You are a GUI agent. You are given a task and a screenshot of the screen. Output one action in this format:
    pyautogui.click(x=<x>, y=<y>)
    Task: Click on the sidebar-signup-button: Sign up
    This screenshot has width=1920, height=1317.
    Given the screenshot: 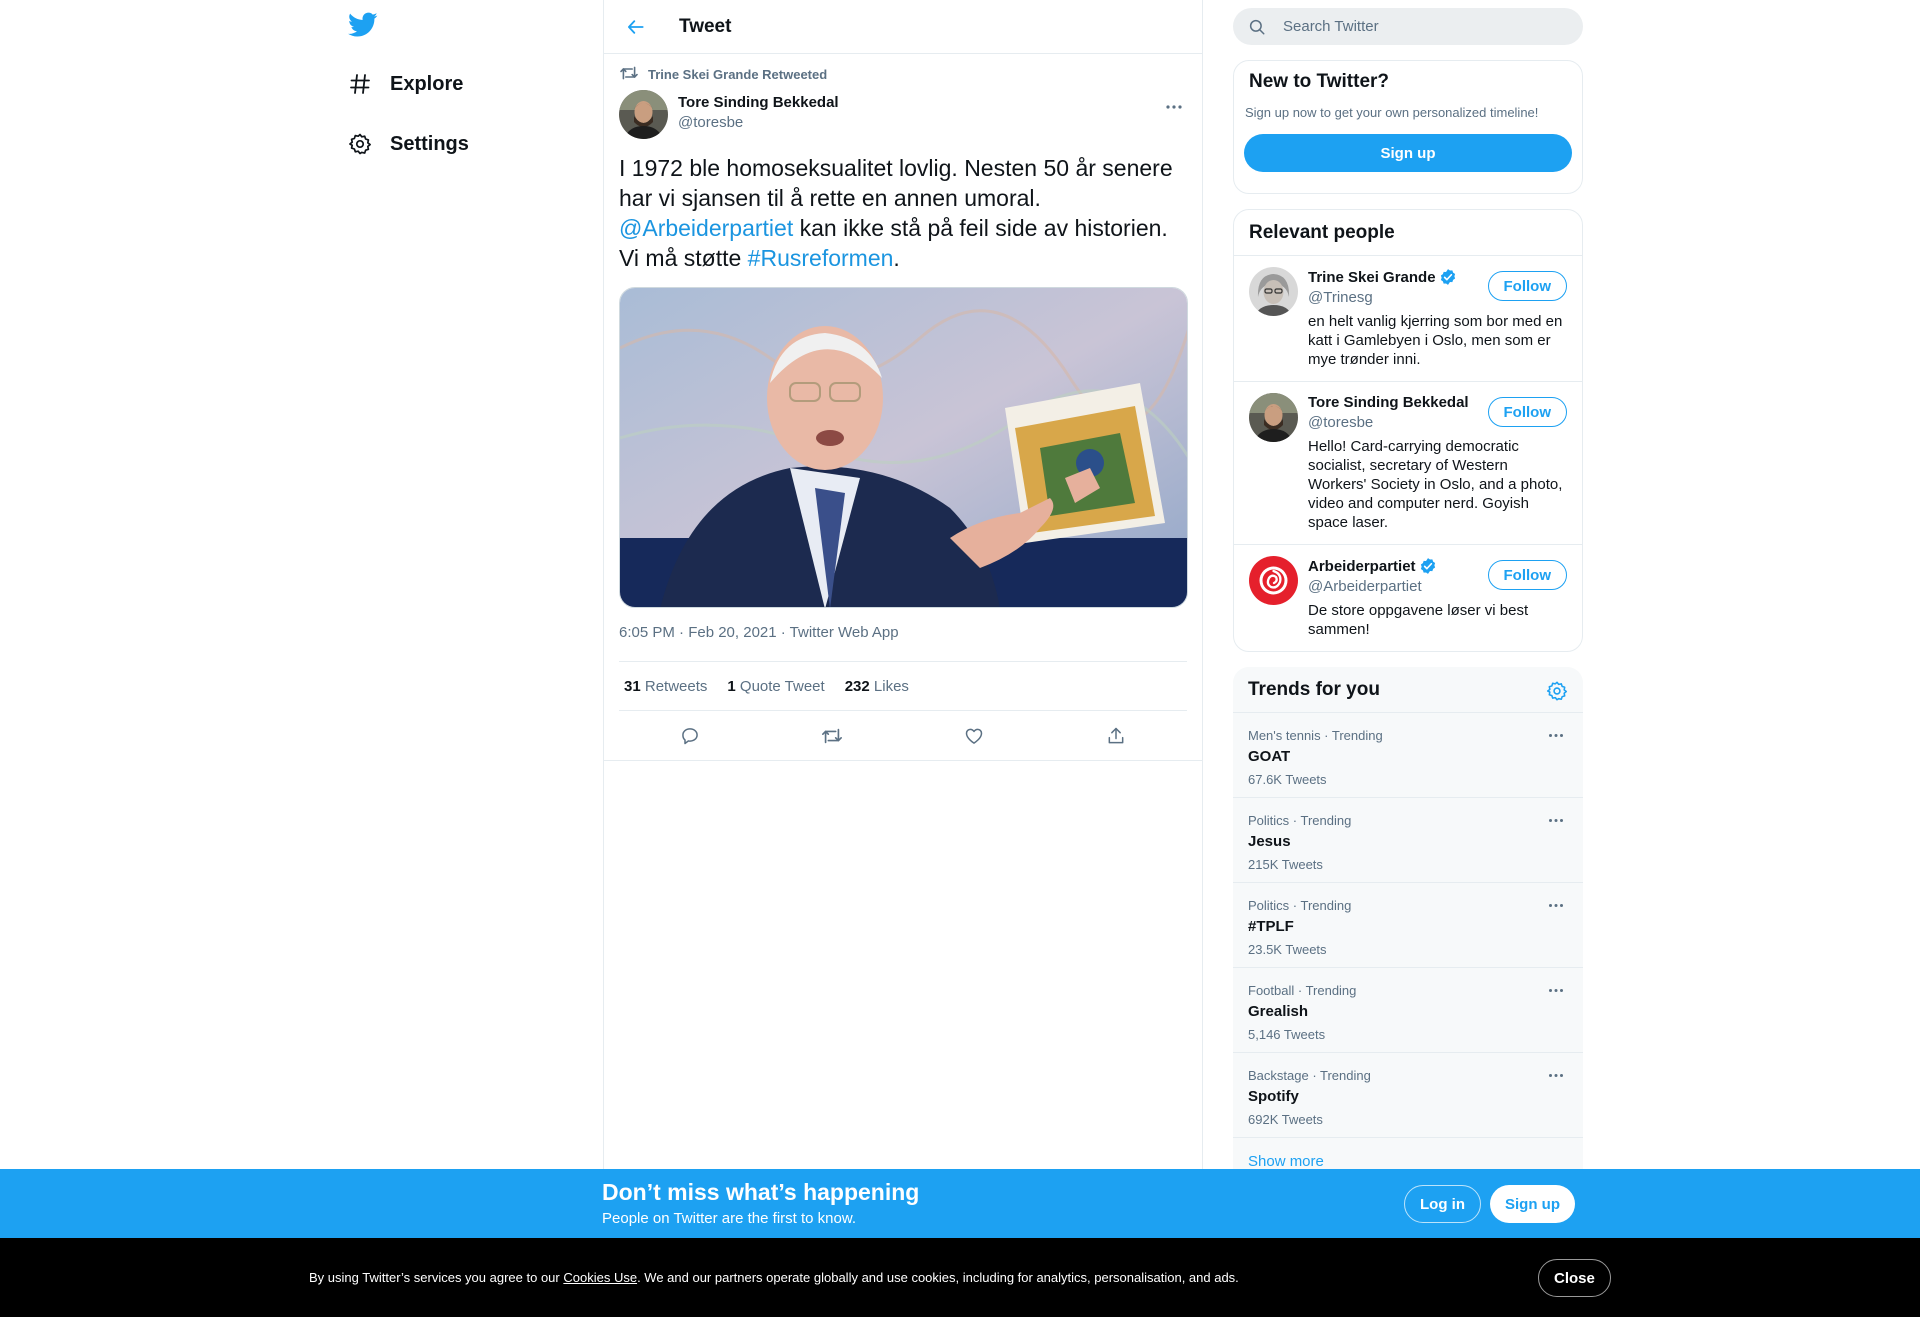 What is the action you would take?
    pyautogui.click(x=1408, y=153)
    